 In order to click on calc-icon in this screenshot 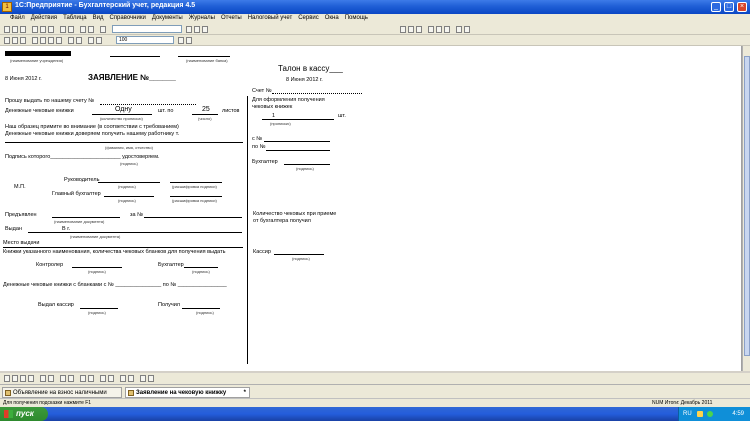, I will do `click(189, 29)`.